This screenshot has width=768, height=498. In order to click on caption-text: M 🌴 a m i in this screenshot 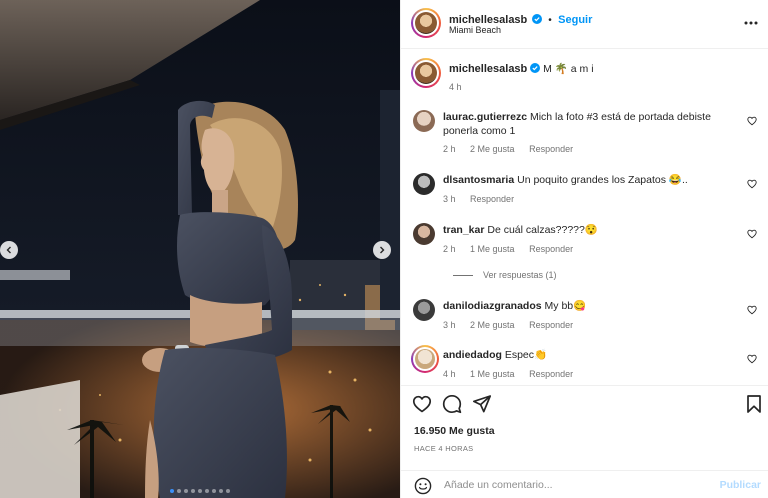, I will do `click(568, 69)`.